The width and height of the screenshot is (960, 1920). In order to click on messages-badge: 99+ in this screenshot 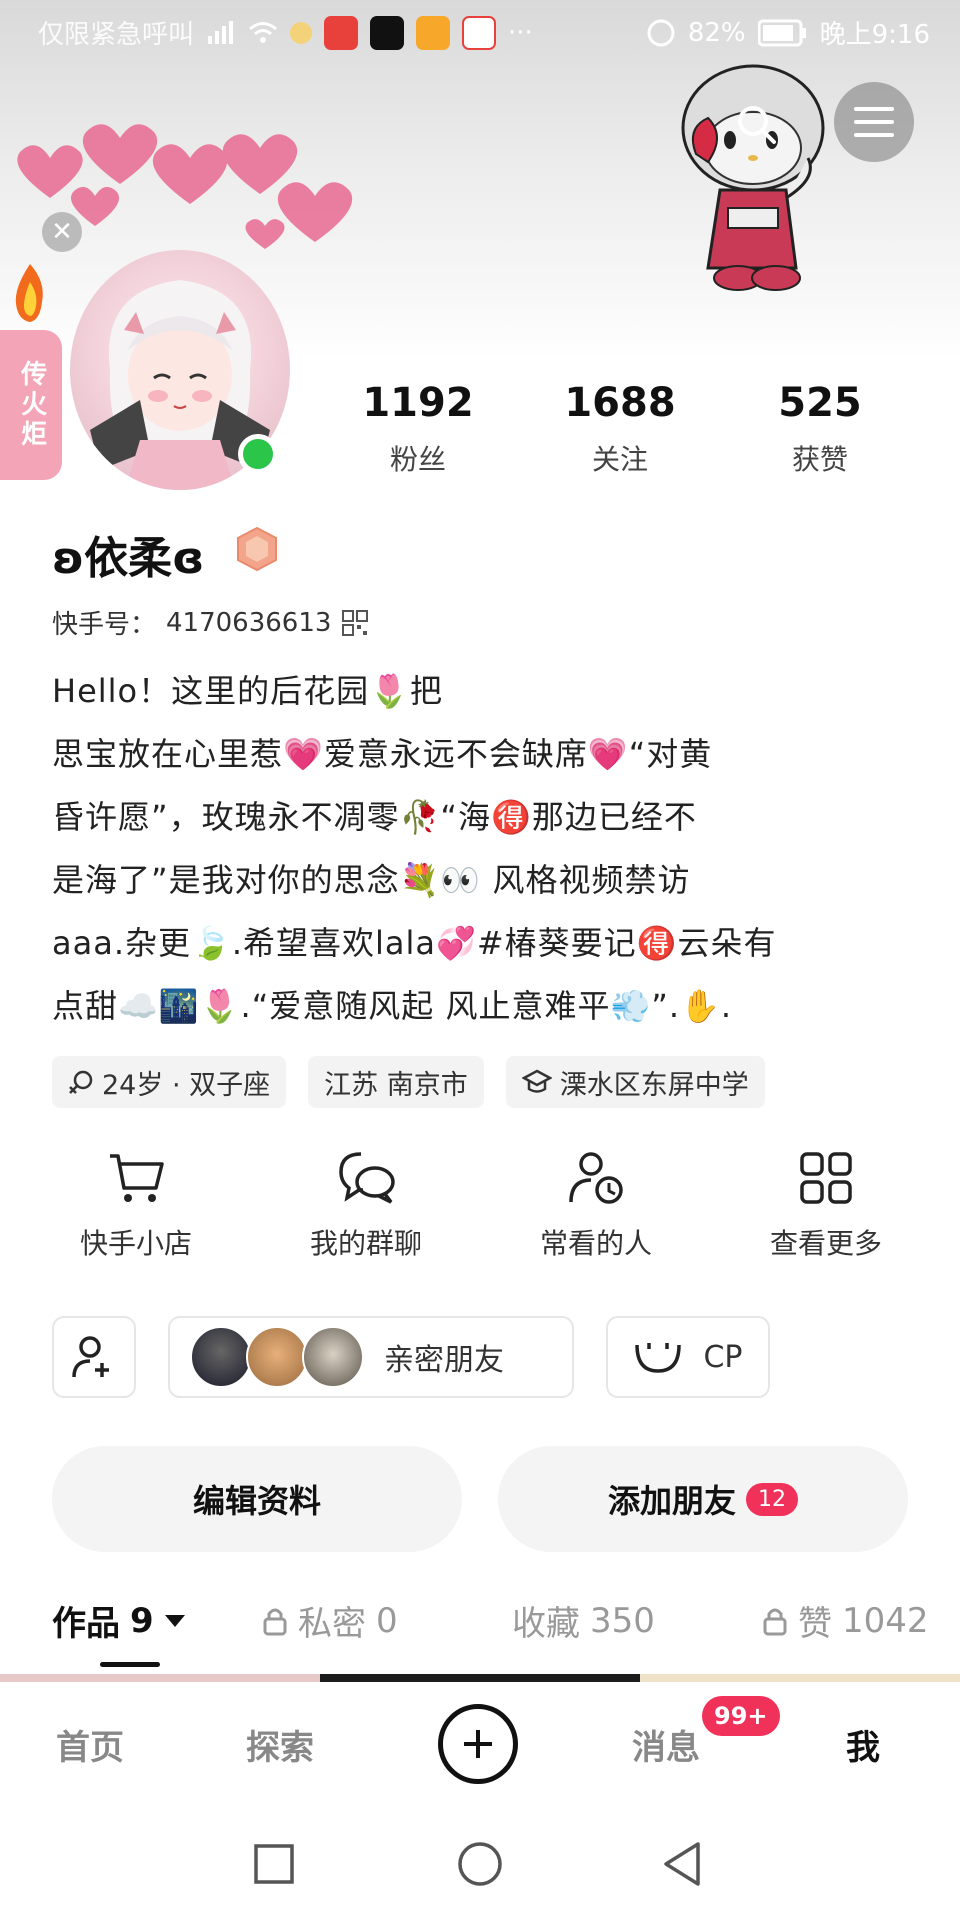, I will do `click(741, 1716)`.